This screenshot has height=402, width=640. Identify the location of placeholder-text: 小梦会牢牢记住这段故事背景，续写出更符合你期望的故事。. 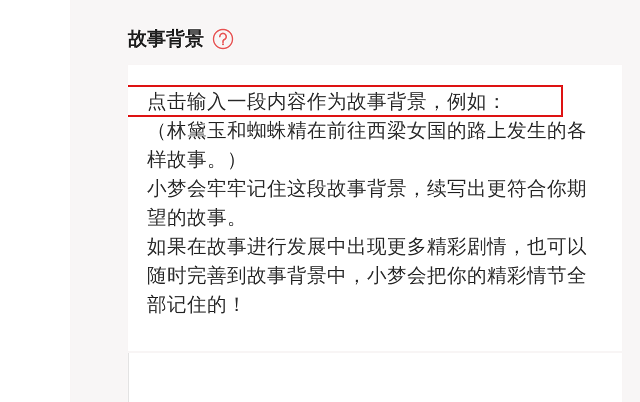
(367, 203).